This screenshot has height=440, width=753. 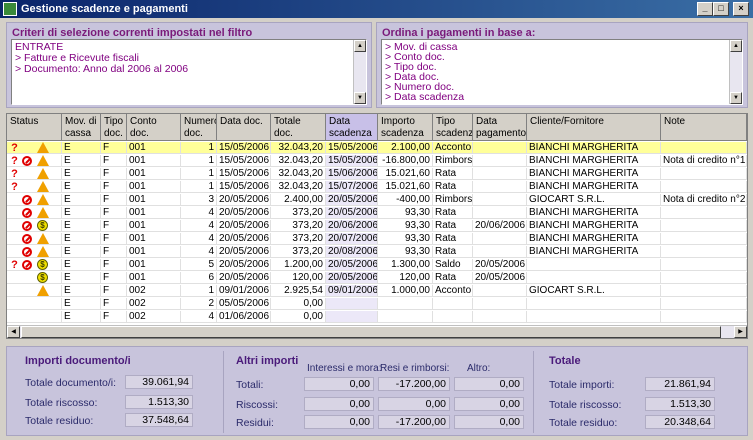 What do you see at coordinates (114, 127) in the screenshot?
I see `col-header-tipo-doc: Tipo doc.` at bounding box center [114, 127].